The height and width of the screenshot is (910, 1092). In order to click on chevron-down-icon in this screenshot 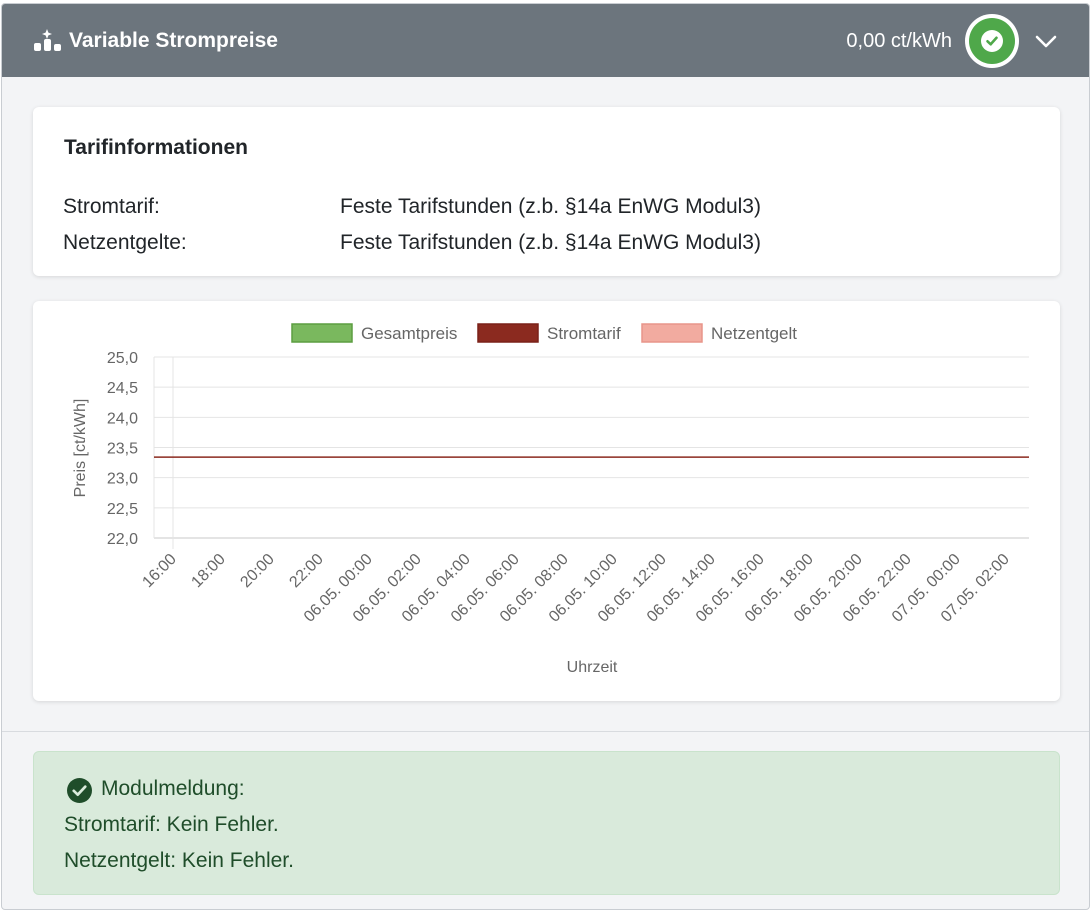, I will do `click(1046, 41)`.